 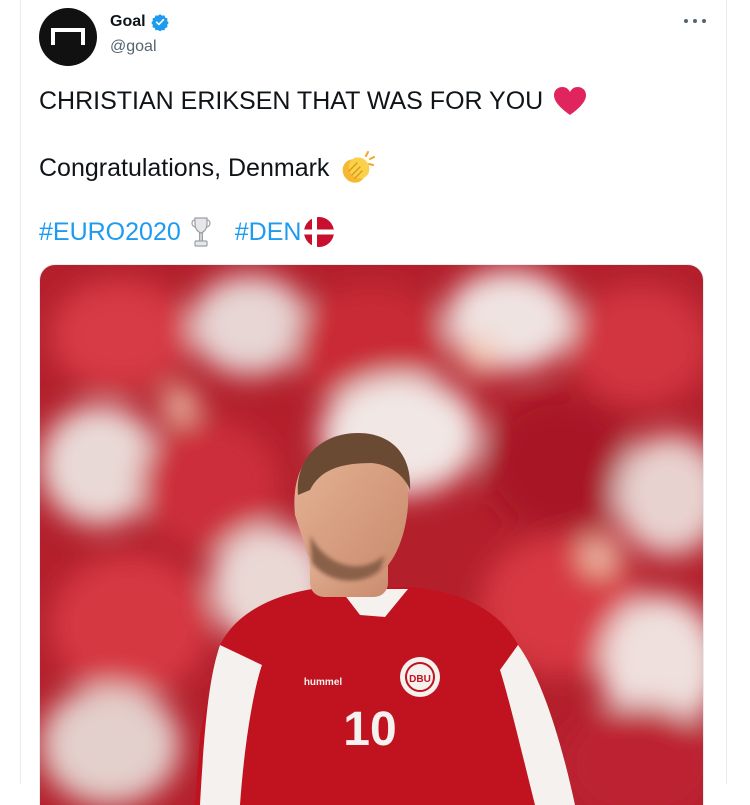 I want to click on crest-text: DBU, so click(x=420, y=679).